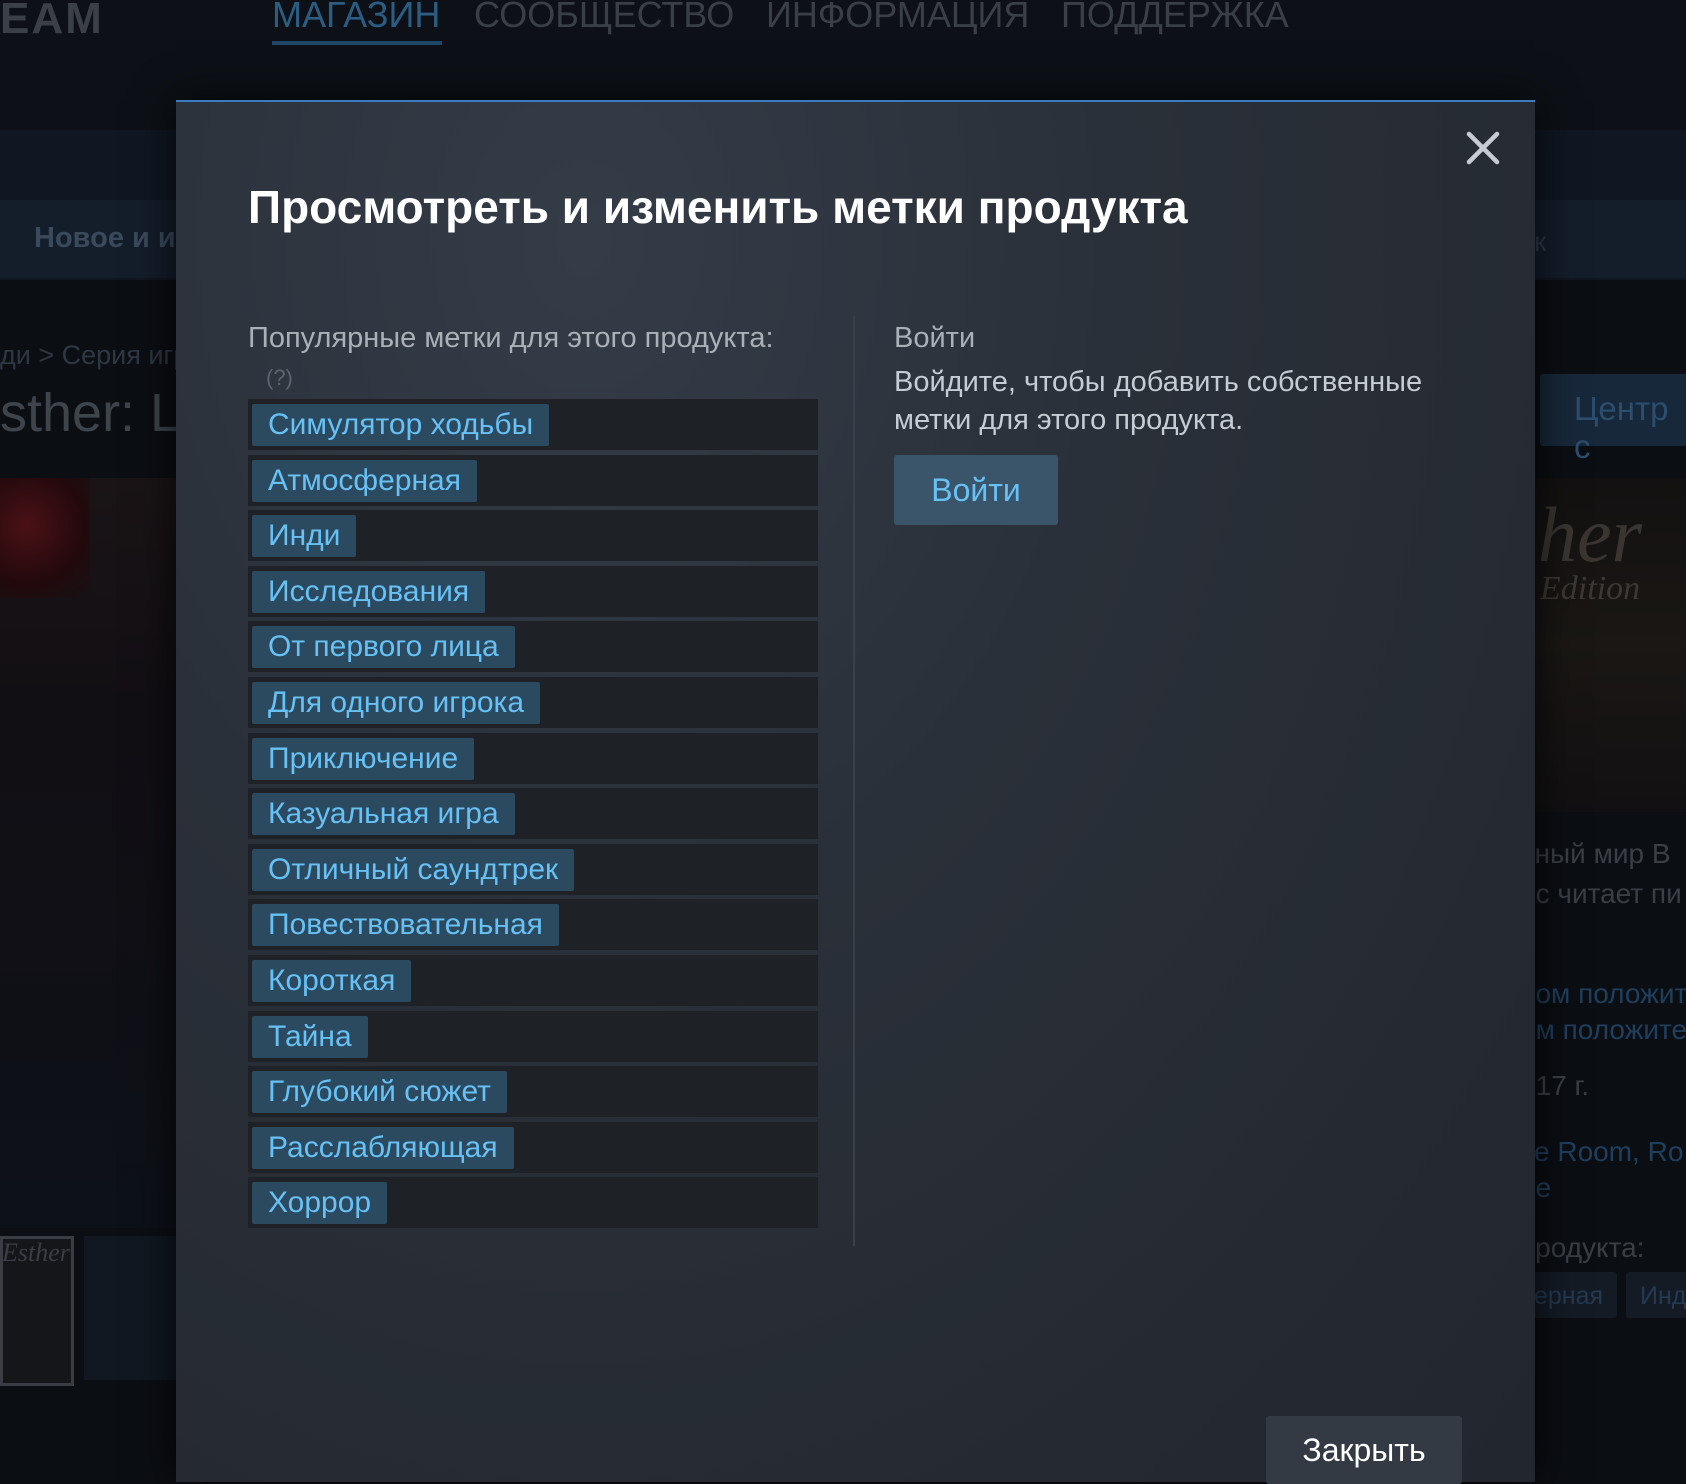  I want to click on close-button: Закрыть, so click(1364, 1450).